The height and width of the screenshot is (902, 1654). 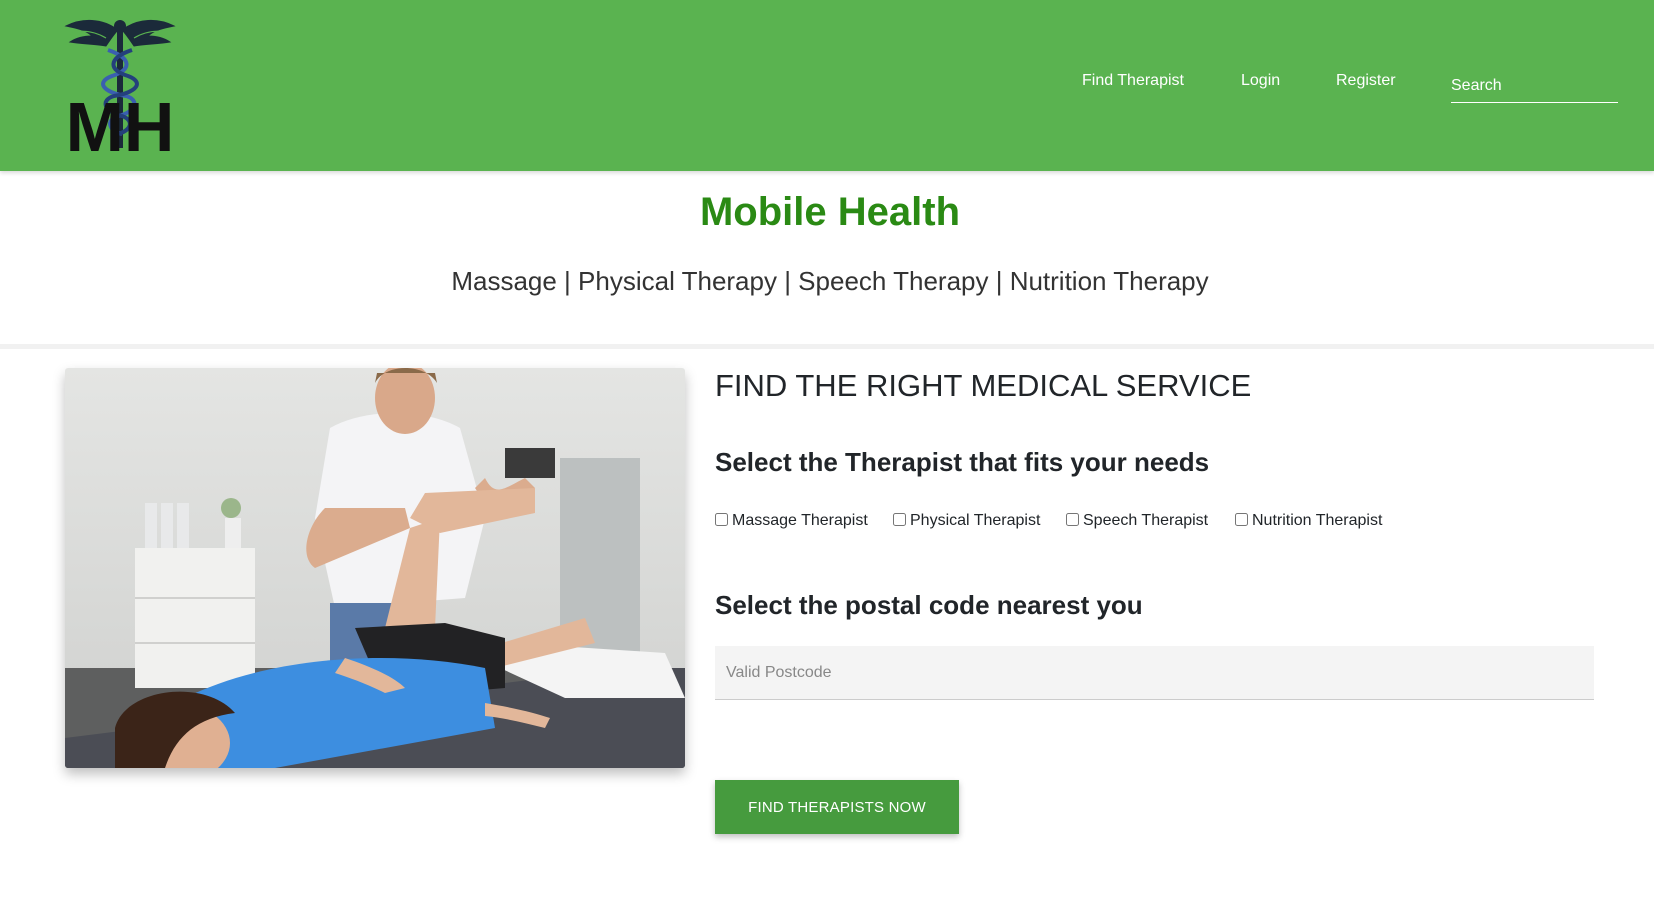 I want to click on checkbox-speech-therapist: Speech Therapist, so click(x=1137, y=521).